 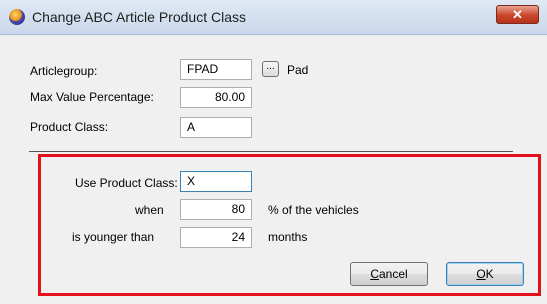 I want to click on vehicle-percentage-suffix: % of the vehicles, so click(x=313, y=210).